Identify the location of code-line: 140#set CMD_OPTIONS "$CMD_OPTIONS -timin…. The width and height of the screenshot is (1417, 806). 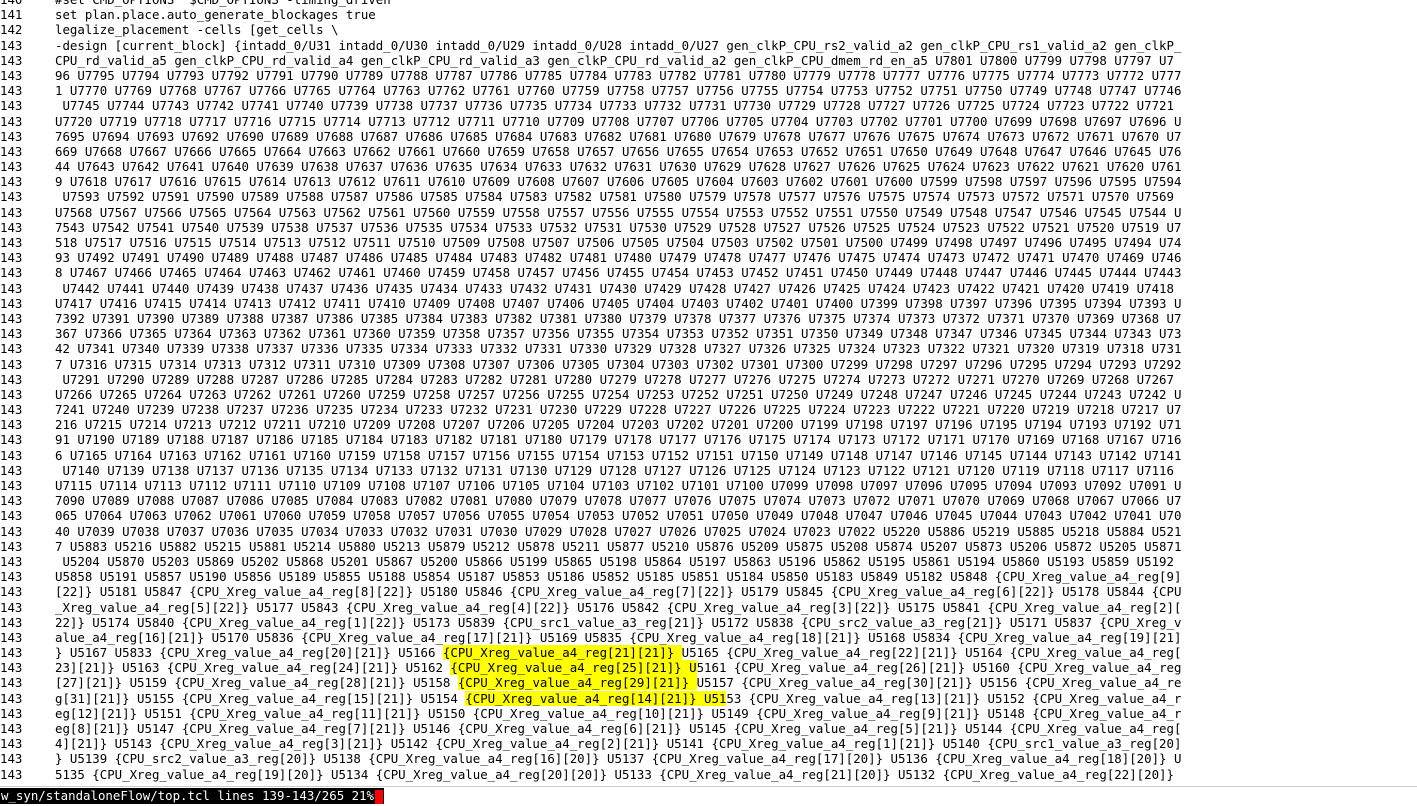
(708, 3).